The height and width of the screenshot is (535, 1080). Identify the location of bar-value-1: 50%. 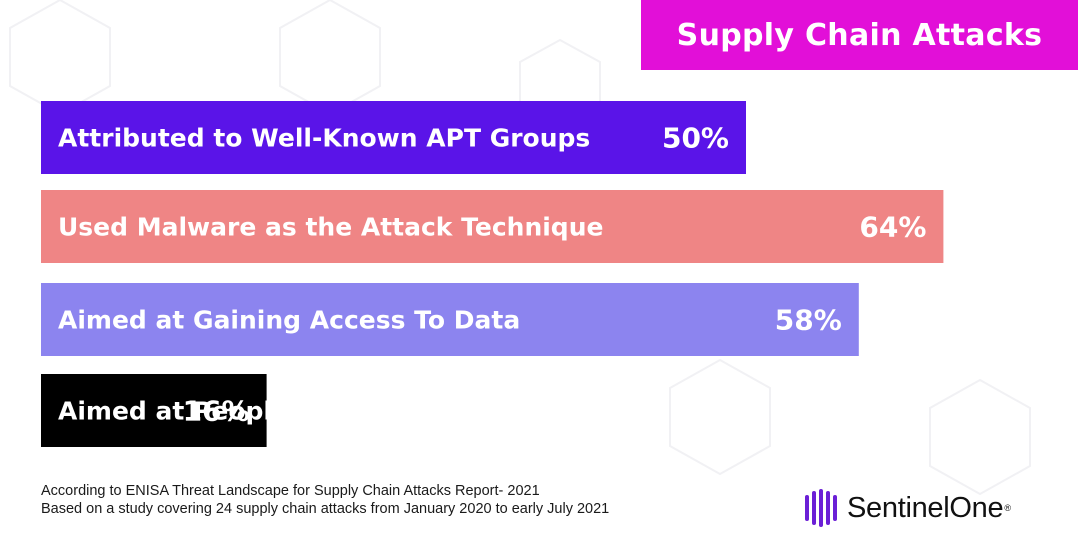
(695, 138).